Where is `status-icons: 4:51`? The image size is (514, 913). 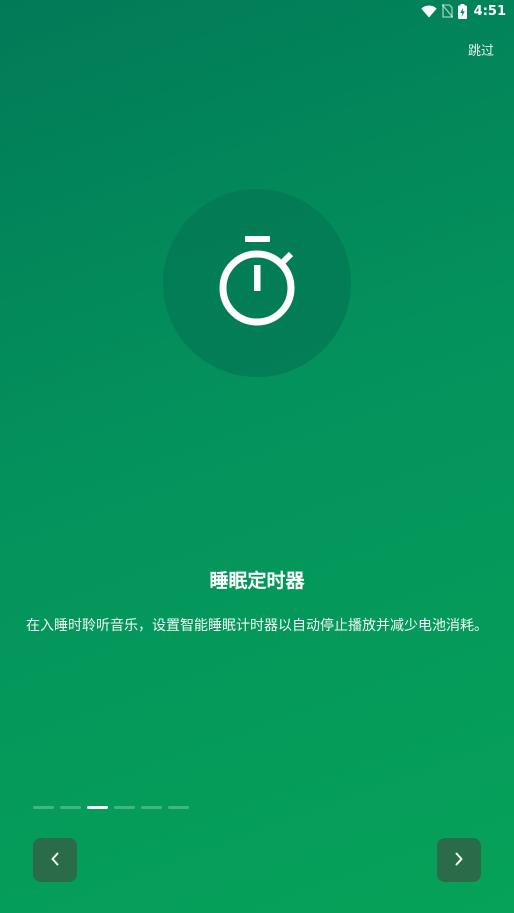
status-icons: 4:51 is located at coordinates (463, 11).